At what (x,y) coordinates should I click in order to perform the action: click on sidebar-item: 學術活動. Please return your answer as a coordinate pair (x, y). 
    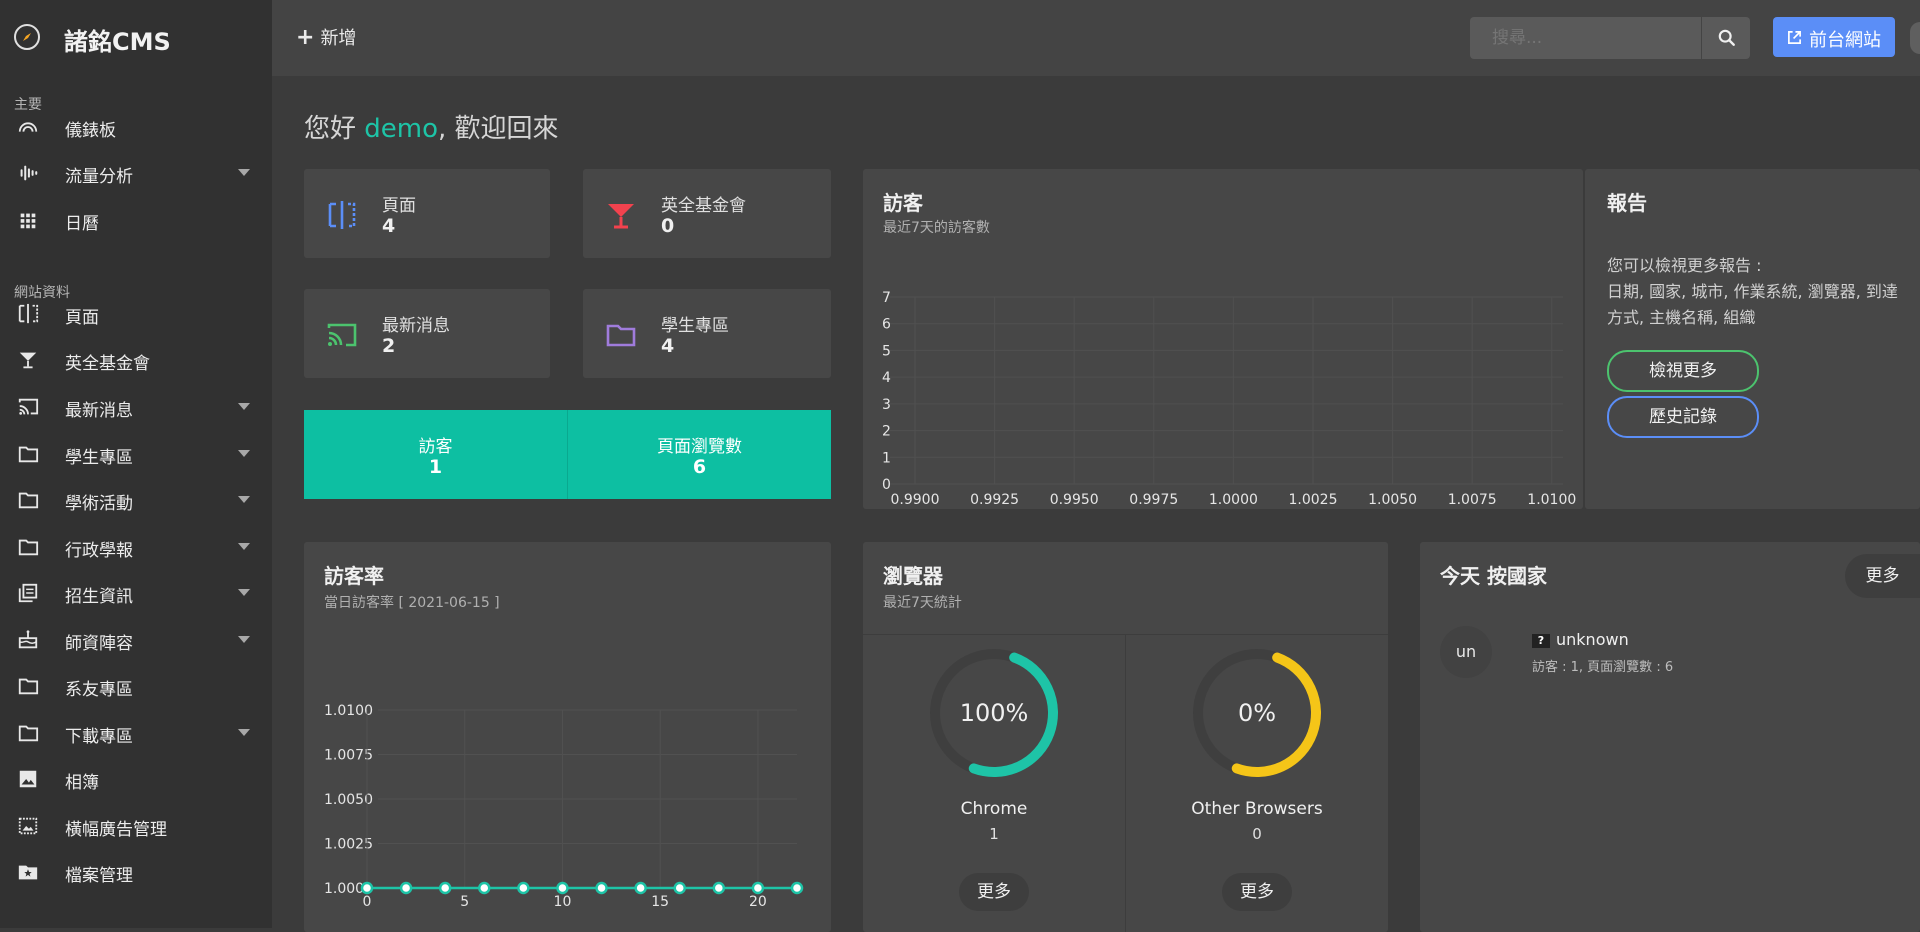
    Looking at the image, I should click on (136, 500).